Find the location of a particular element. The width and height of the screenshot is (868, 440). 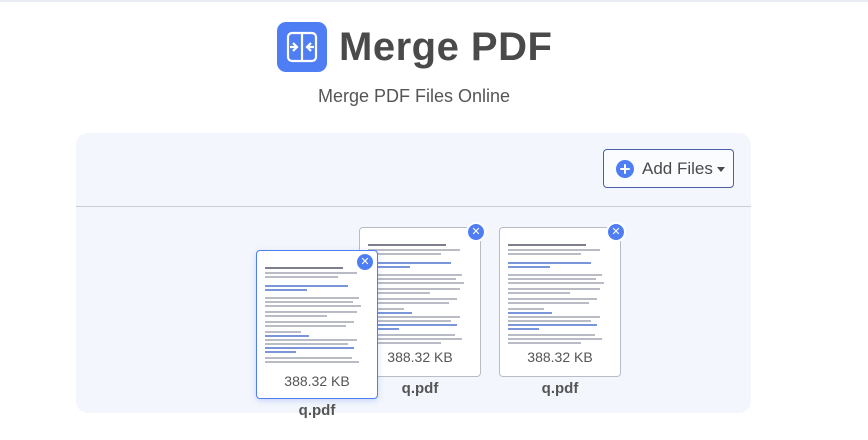

caret-down-icon is located at coordinates (720, 169).